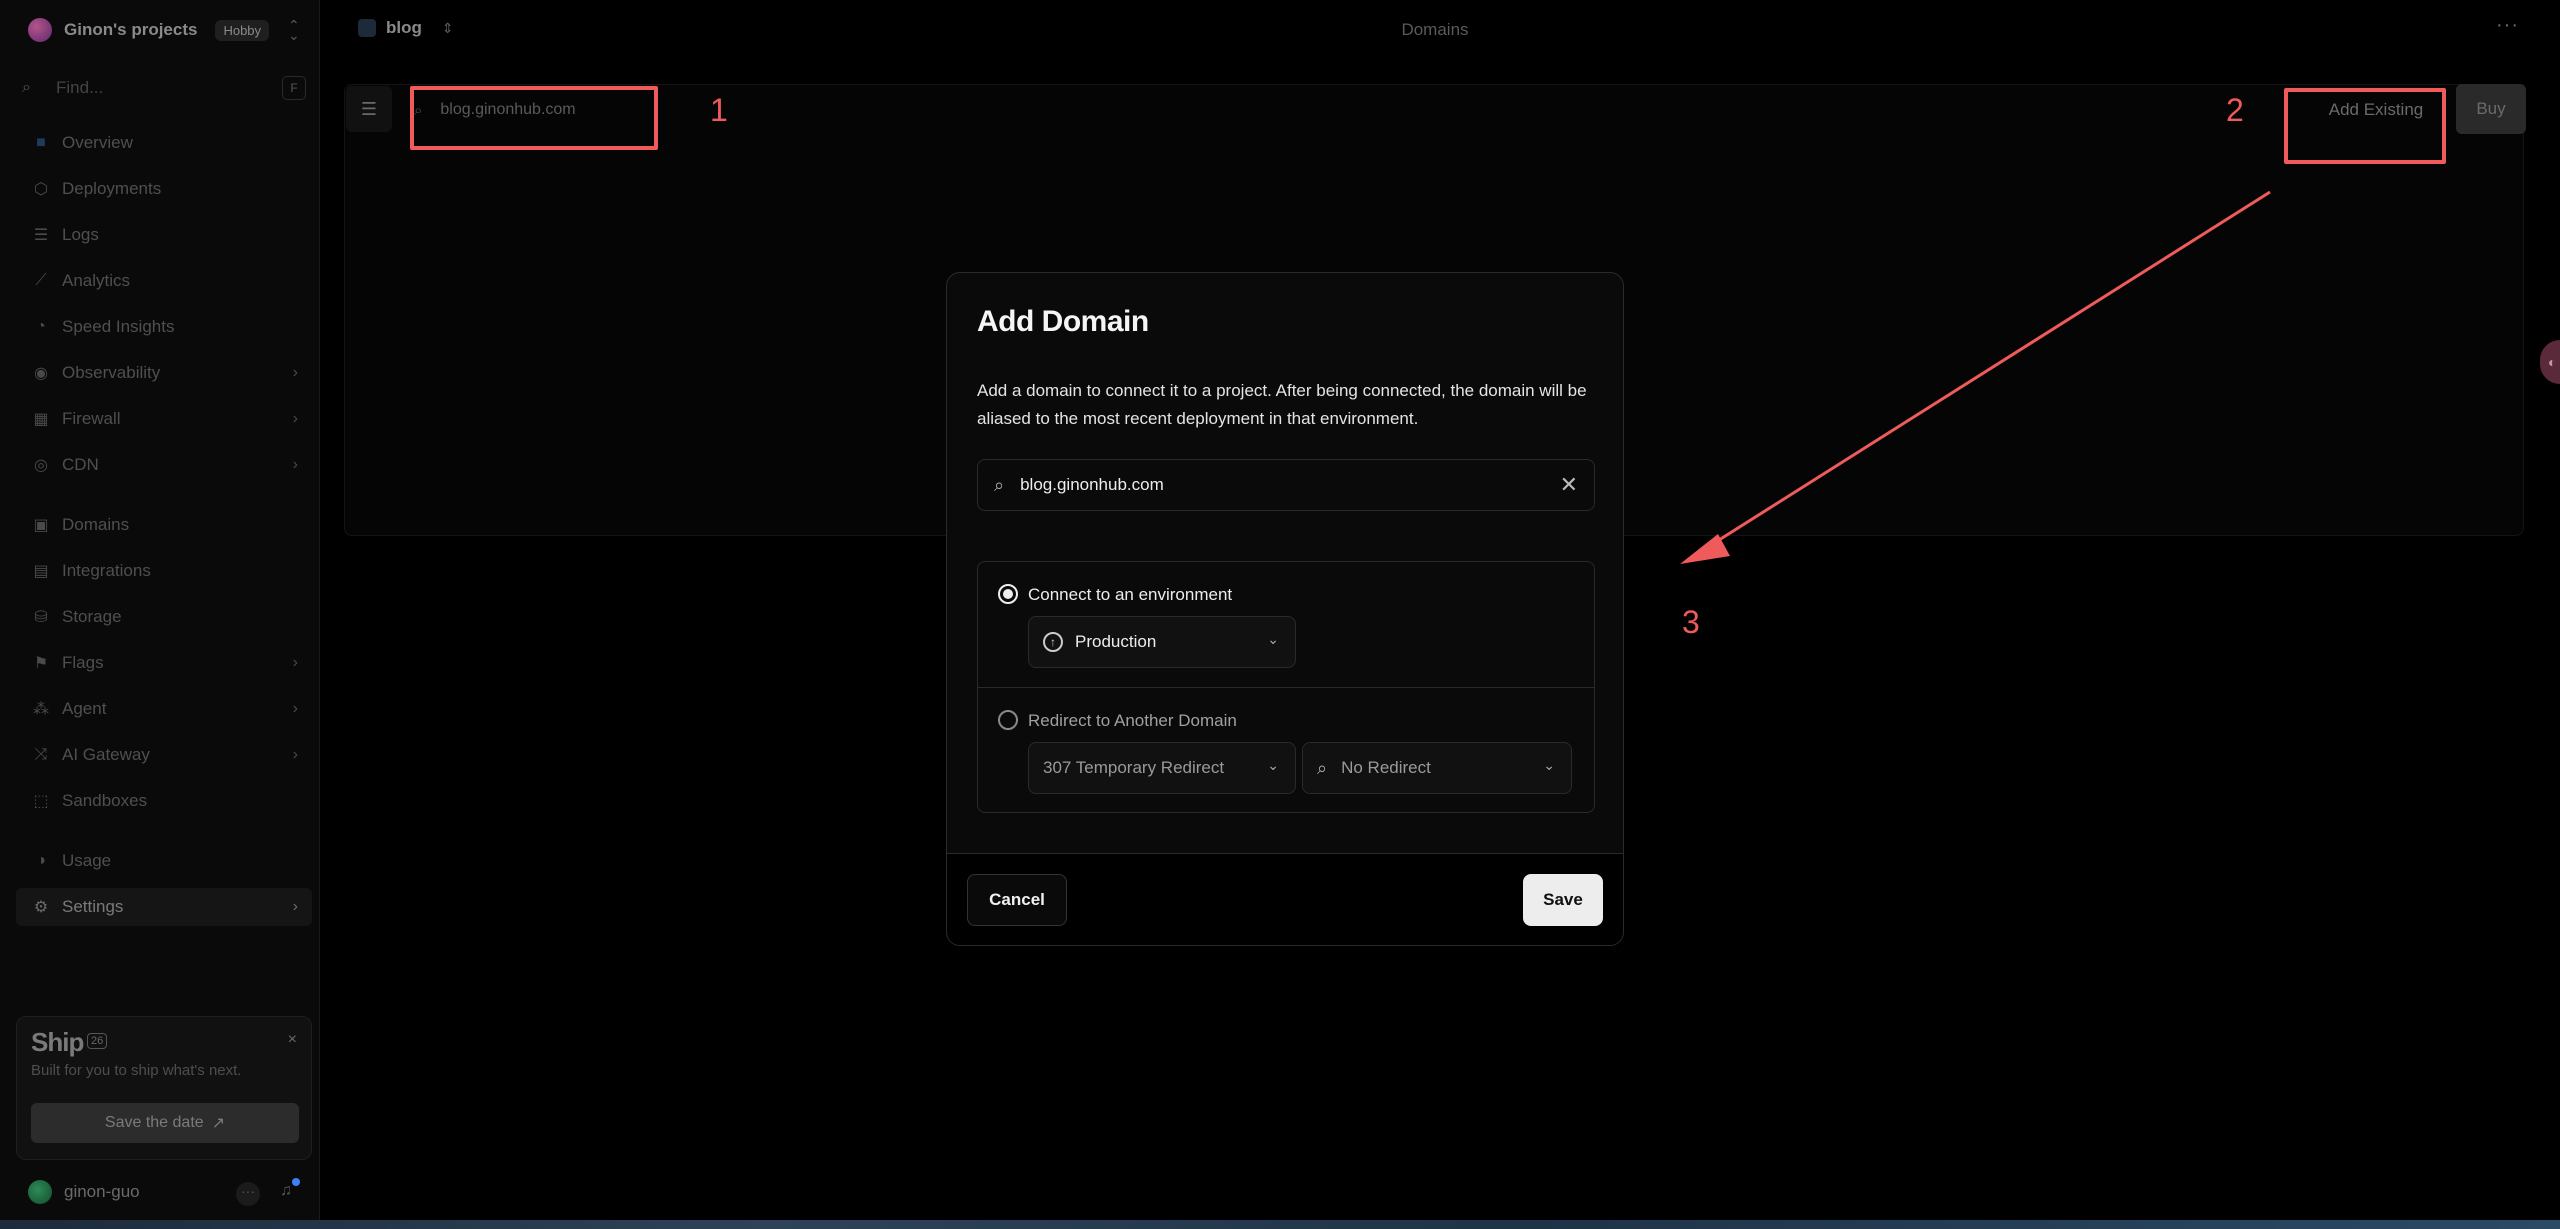 The height and width of the screenshot is (1229, 2560). I want to click on annotation-label-2: 2, so click(2235, 110).